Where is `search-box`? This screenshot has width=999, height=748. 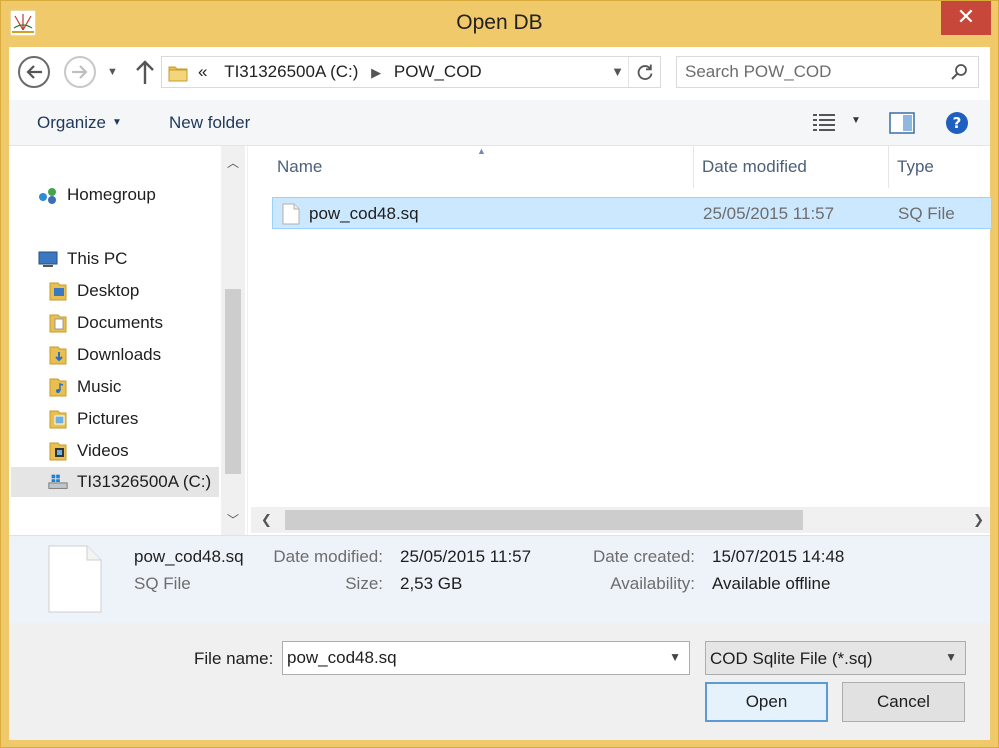 search-box is located at coordinates (827, 72).